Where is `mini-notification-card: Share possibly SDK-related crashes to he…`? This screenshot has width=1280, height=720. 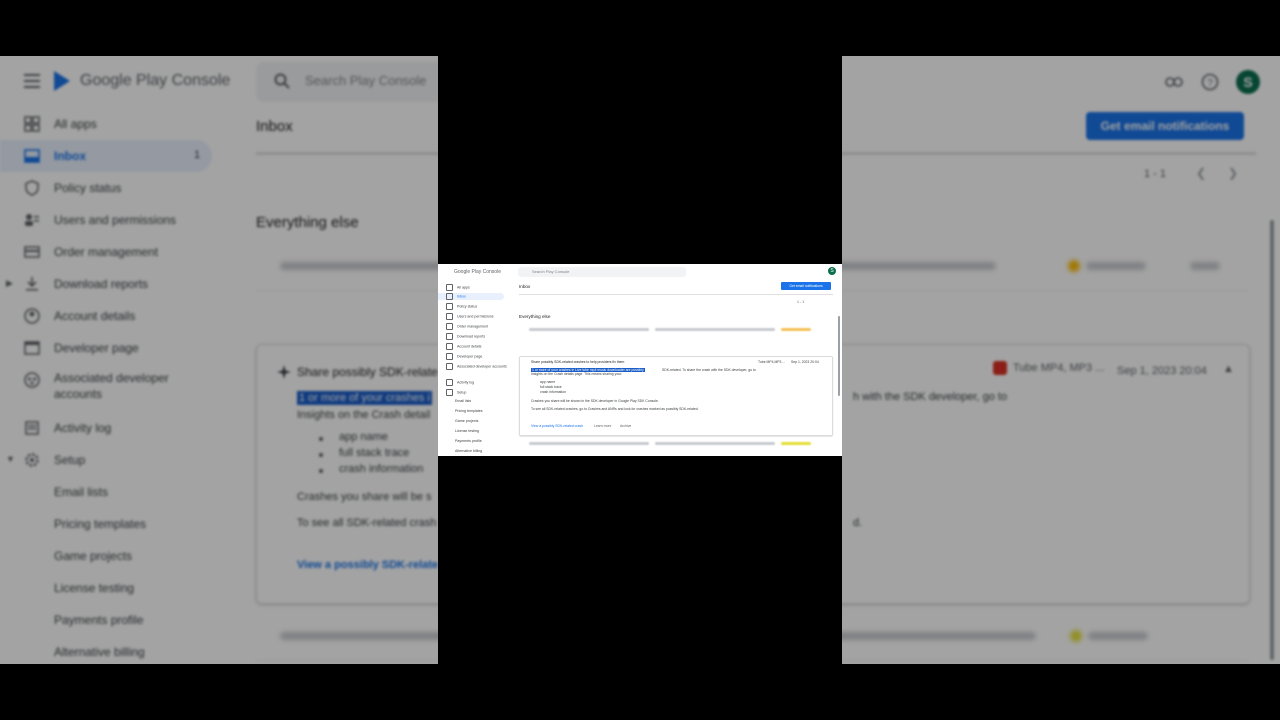
mini-notification-card: Share possibly SDK-related crashes to he… is located at coordinates (676, 396).